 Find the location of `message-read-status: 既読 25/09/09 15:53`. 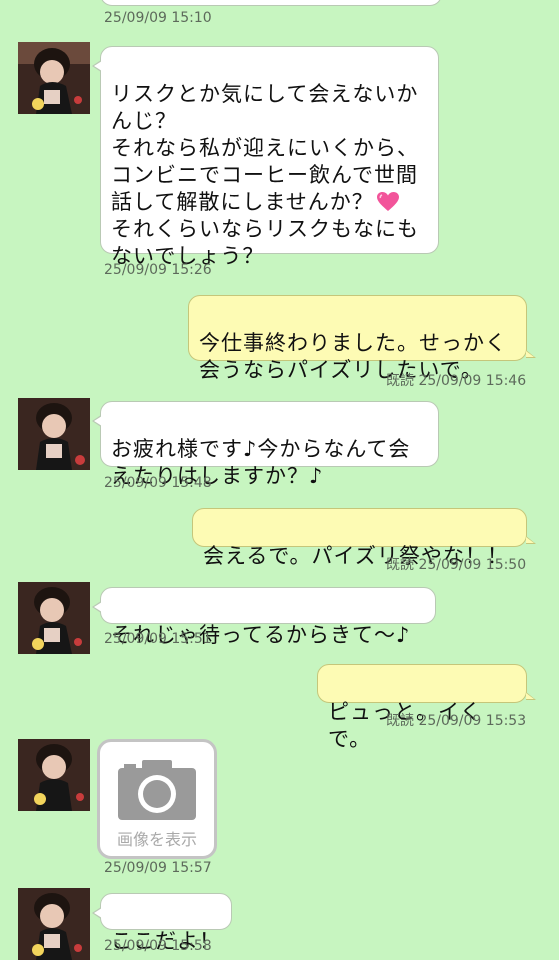

message-read-status: 既読 25/09/09 15:53 is located at coordinates (456, 720).